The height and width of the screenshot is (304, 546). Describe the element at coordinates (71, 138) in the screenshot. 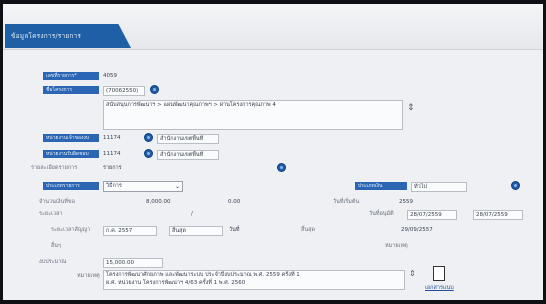

I see `agency-label: หน่วยงานเจ้าของงบ` at that location.